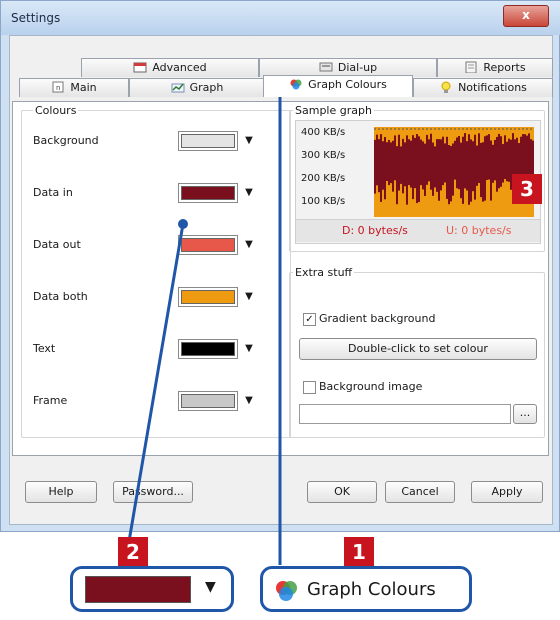 This screenshot has height=620, width=560. What do you see at coordinates (371, 589) in the screenshot?
I see `zoom-tab-label: Graph Colours` at bounding box center [371, 589].